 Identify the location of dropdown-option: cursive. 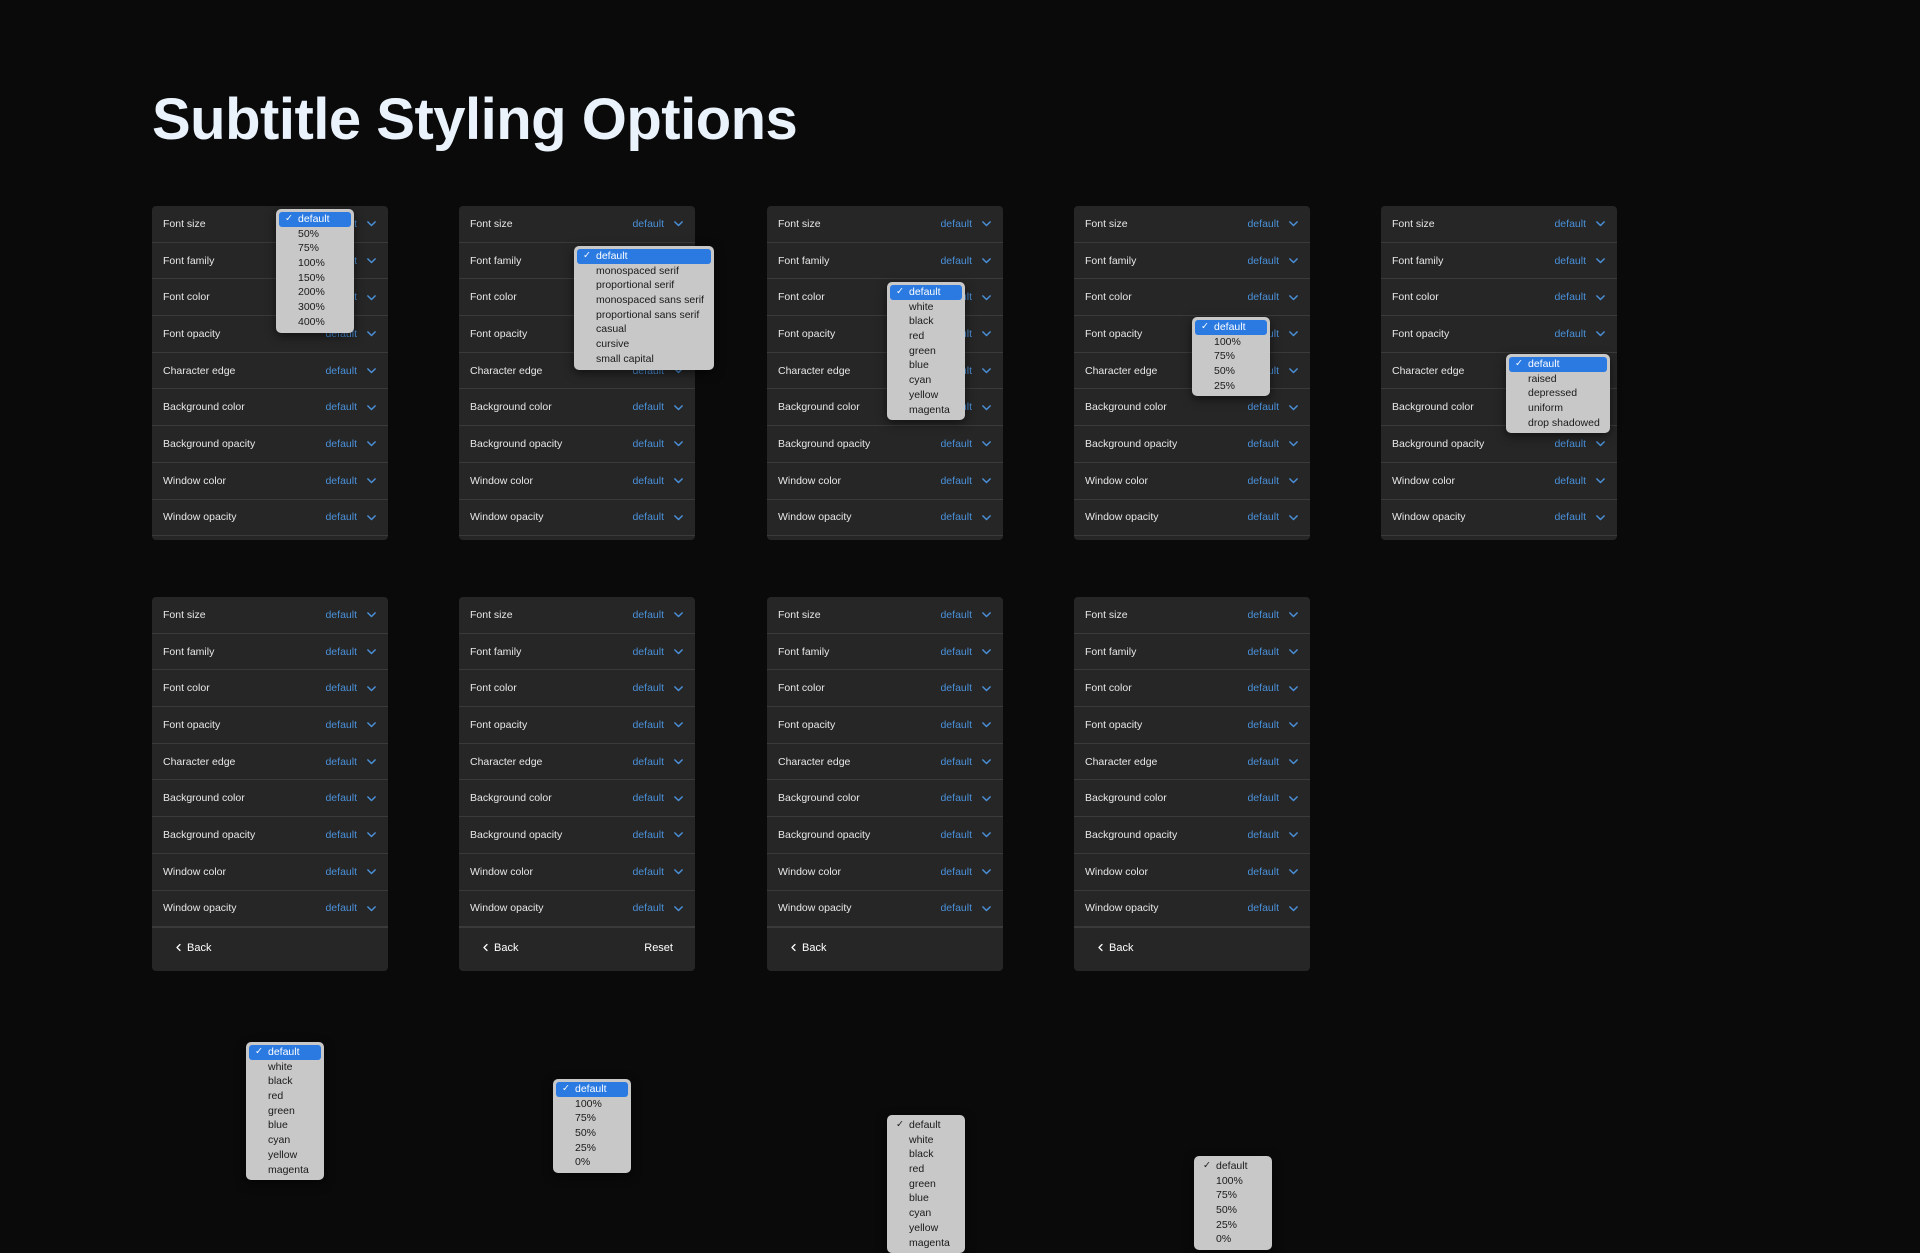
(644, 344).